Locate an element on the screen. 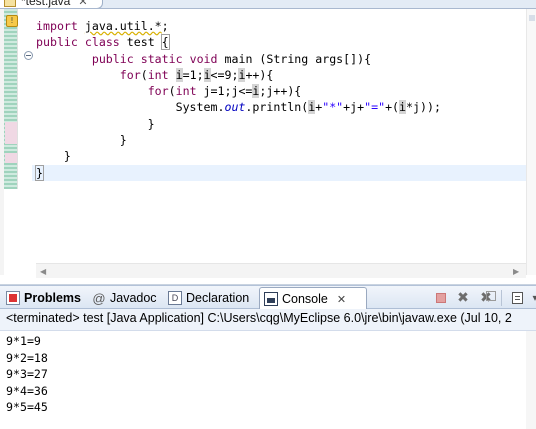  terminate-button is located at coordinates (441, 298).